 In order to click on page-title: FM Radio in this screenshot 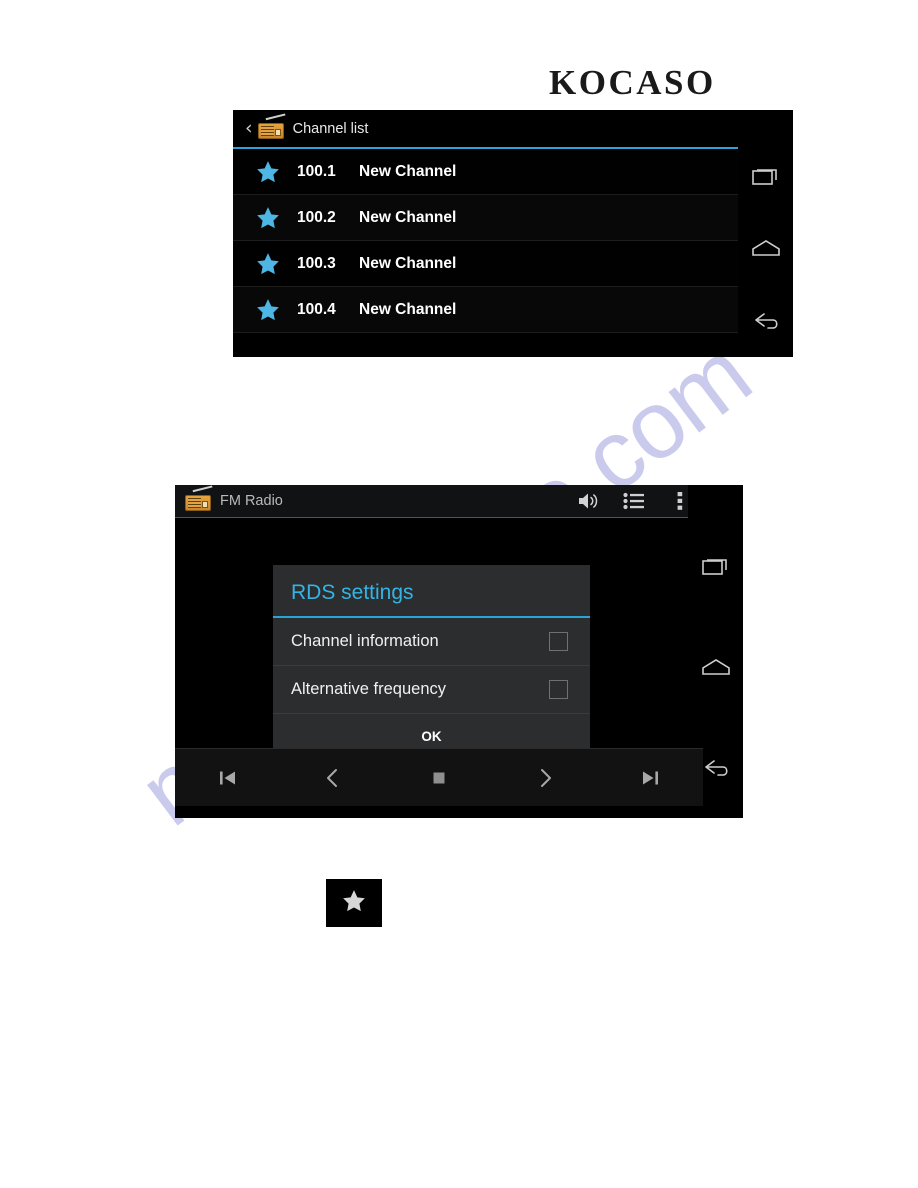, I will do `click(251, 501)`.